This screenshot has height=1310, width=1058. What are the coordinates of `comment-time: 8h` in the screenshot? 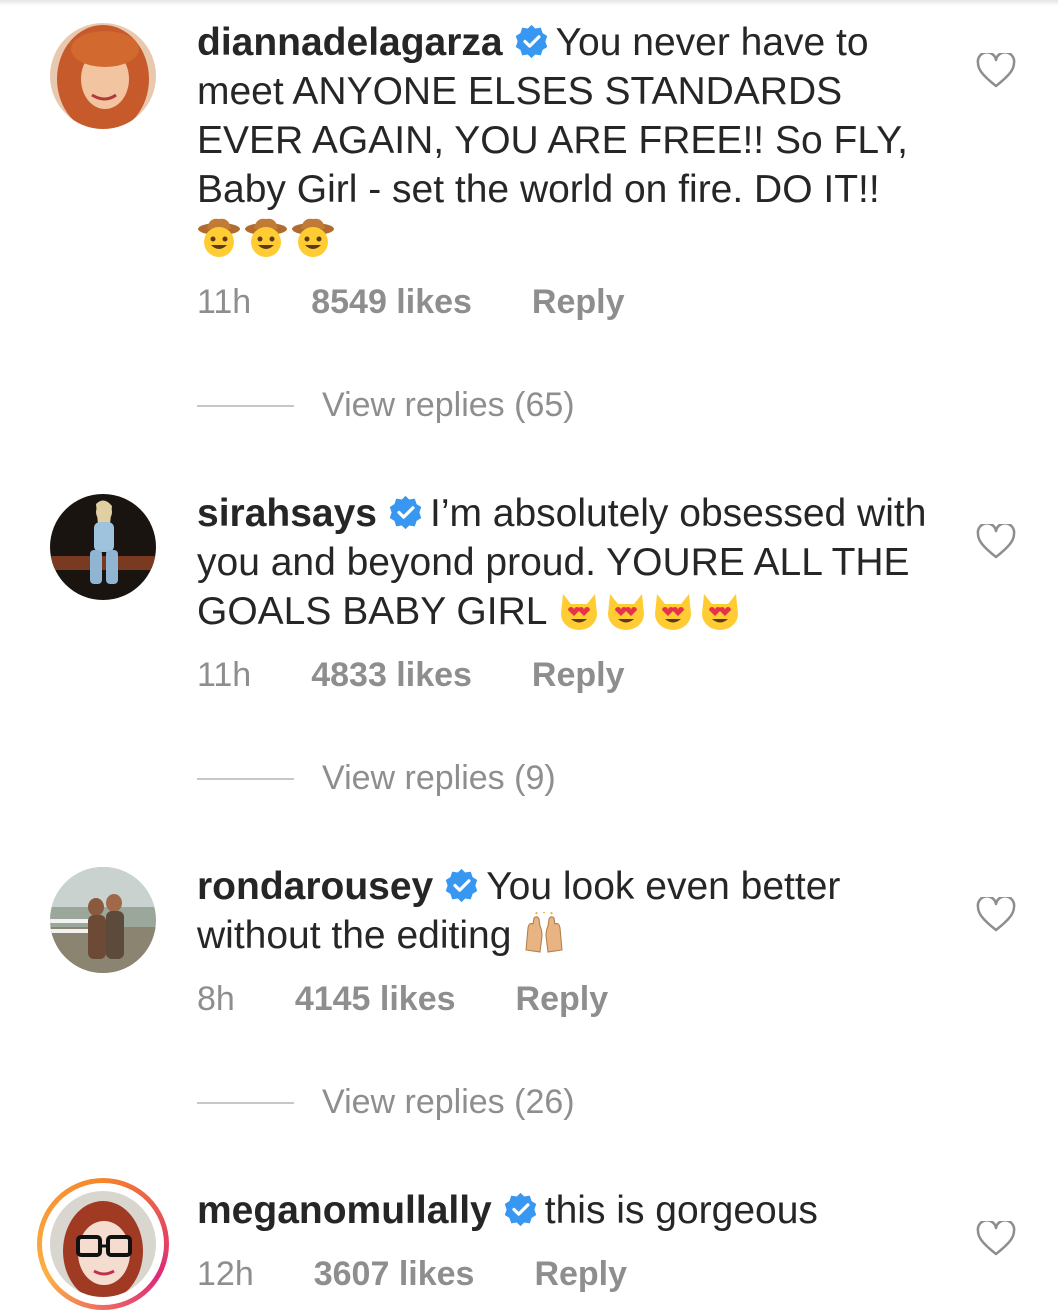 It's located at (216, 999).